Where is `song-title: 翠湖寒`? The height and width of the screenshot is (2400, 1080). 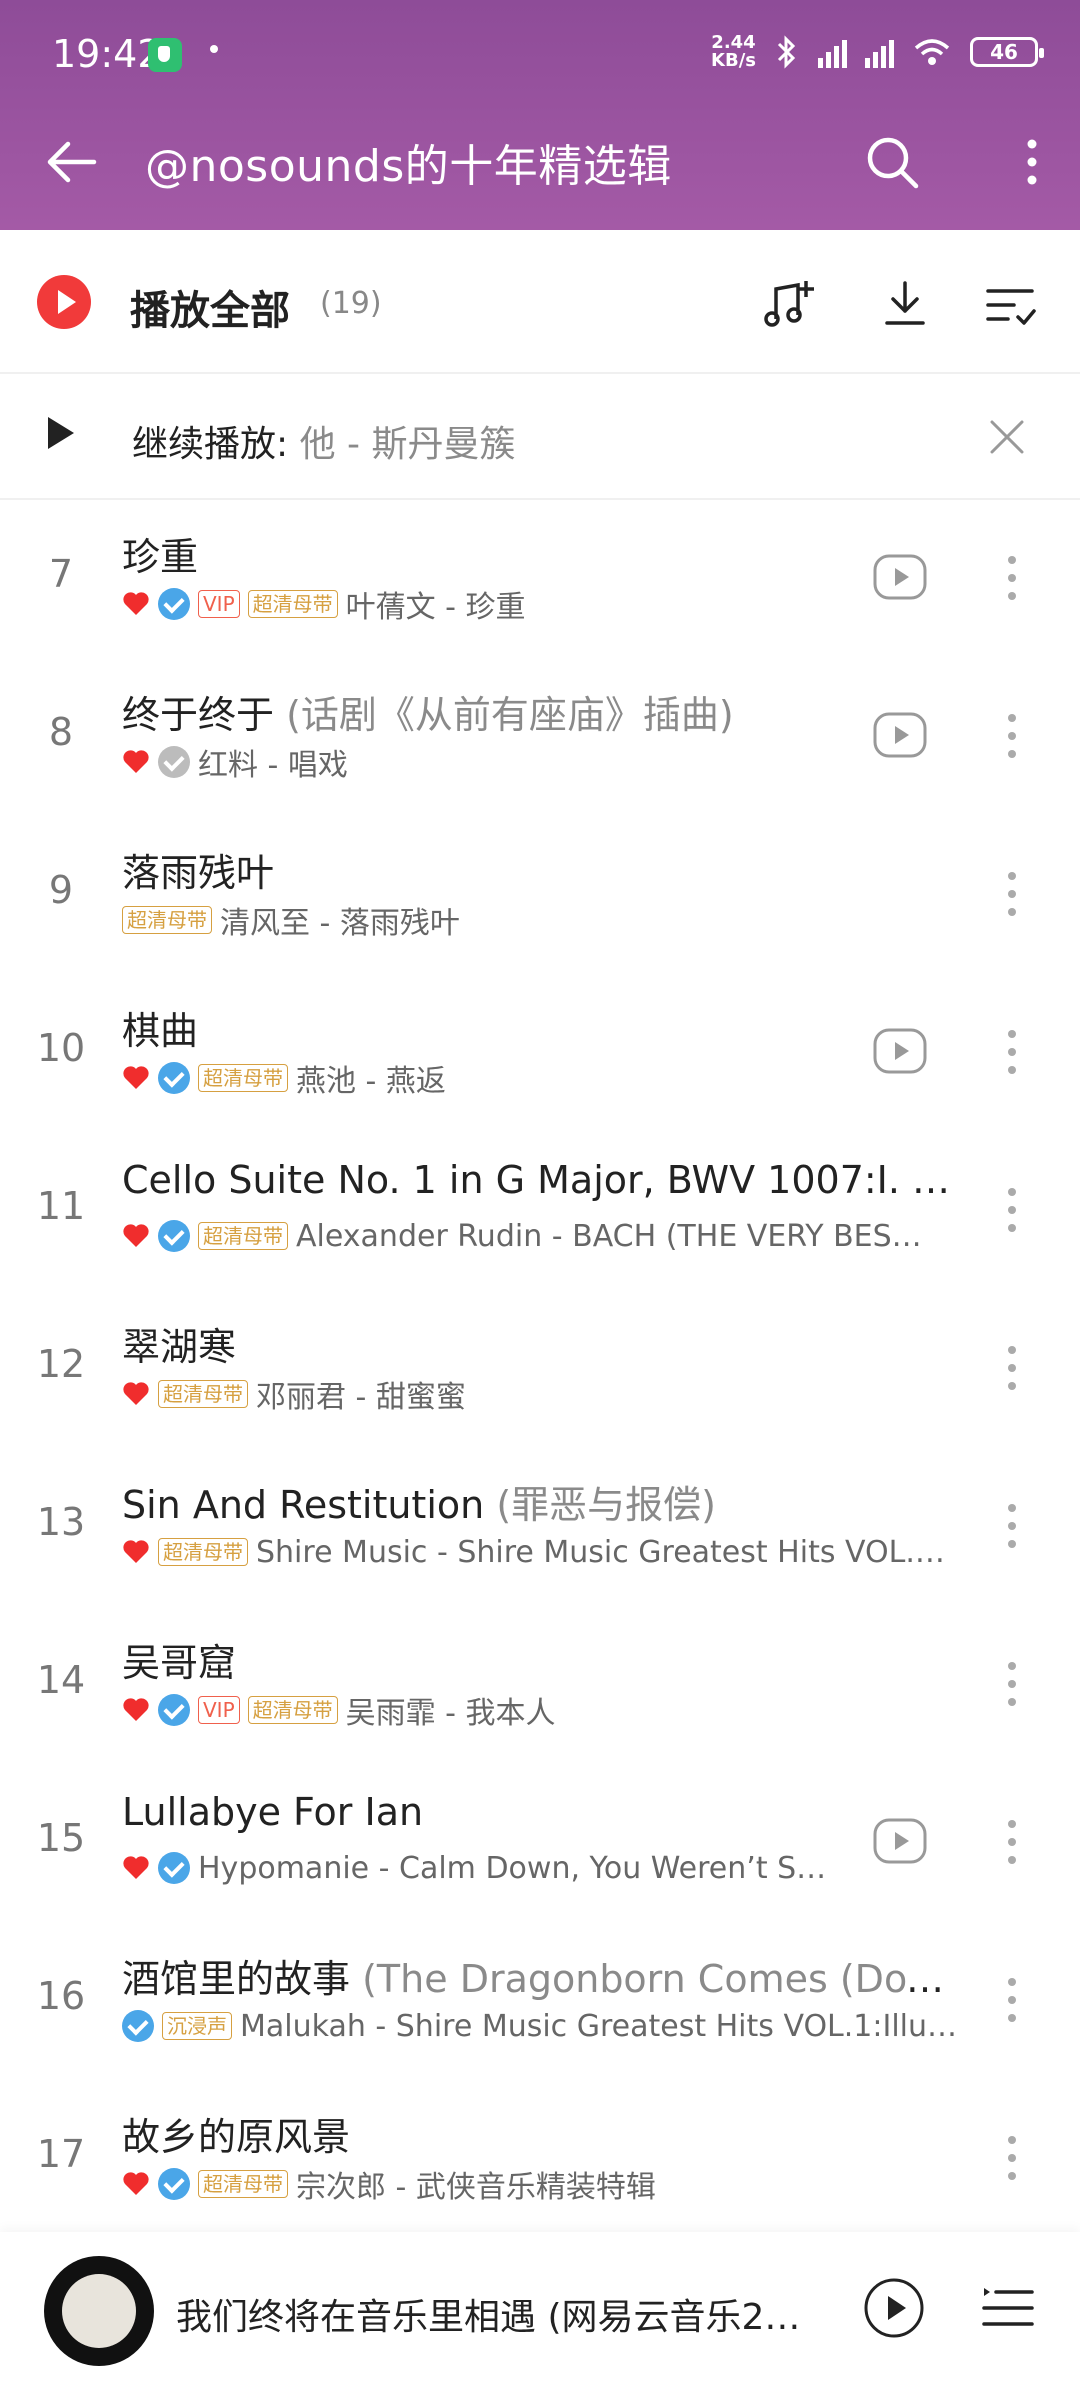 song-title: 翠湖寒 is located at coordinates (542, 1343).